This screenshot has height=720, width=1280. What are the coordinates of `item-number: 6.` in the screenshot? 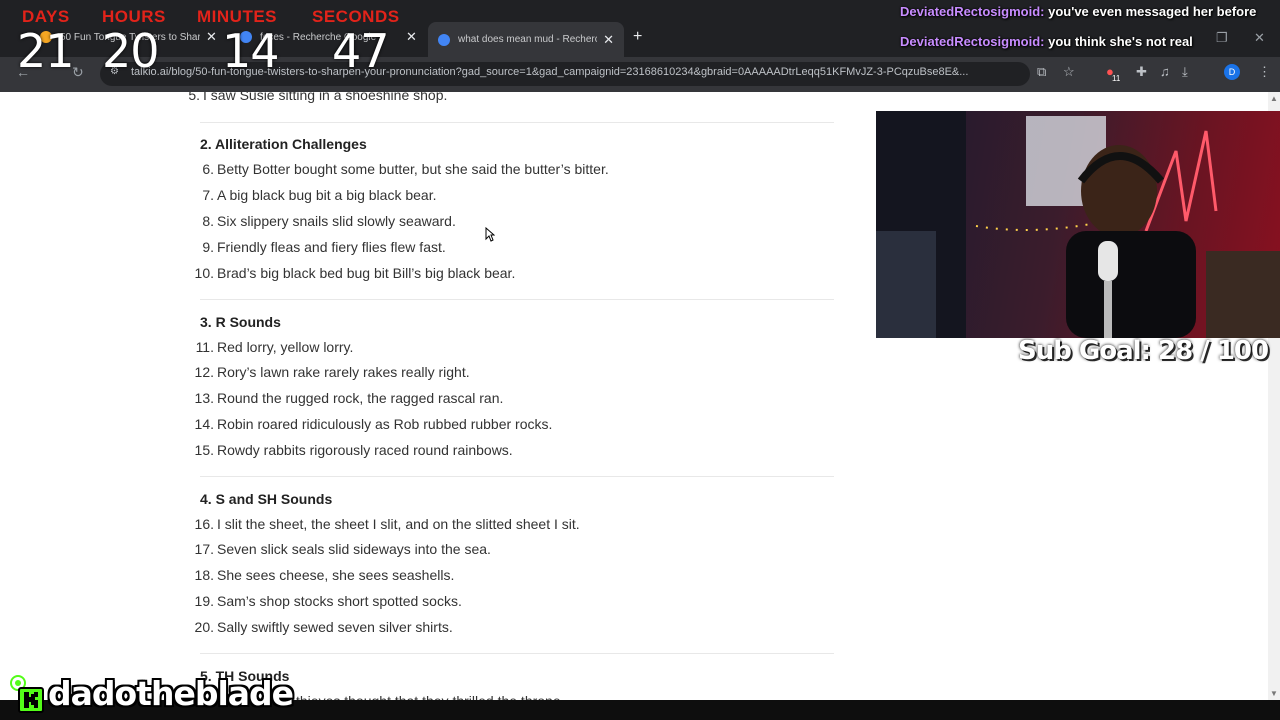 It's located at (208, 169).